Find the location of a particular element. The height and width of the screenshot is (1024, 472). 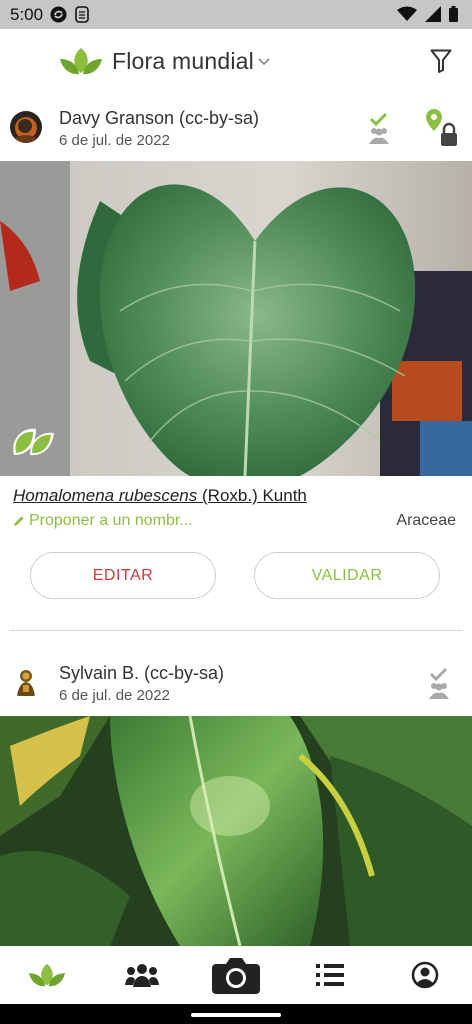

system-navigation-bar is located at coordinates (236, 1014).